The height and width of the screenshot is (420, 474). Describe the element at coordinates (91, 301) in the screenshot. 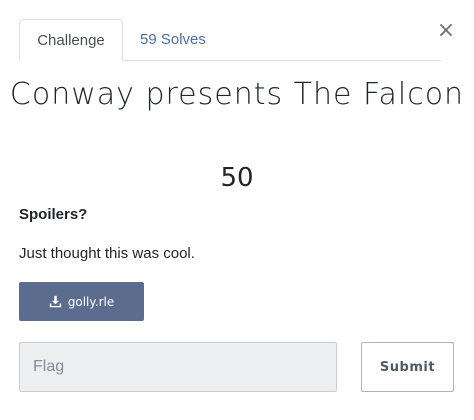

I see `file-label: golly.rle` at that location.